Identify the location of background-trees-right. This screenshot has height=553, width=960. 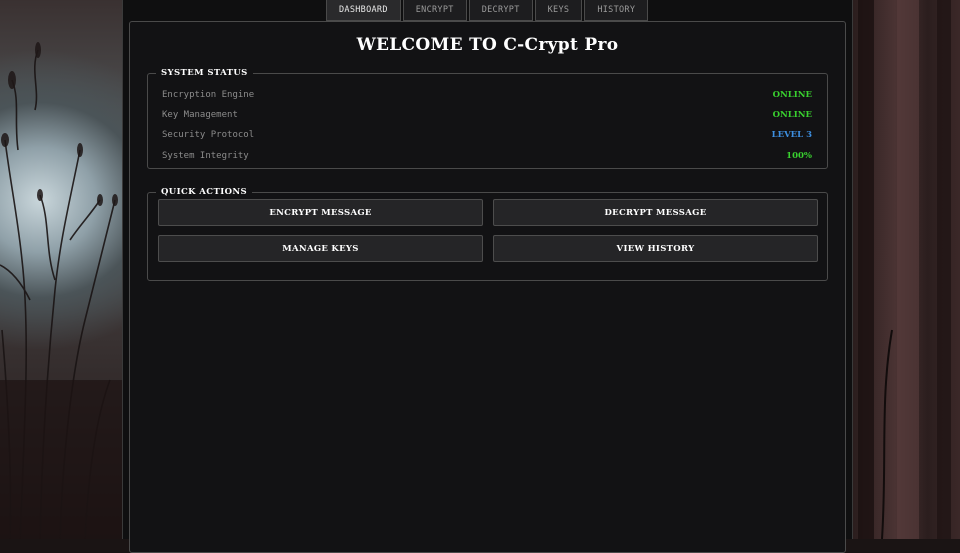
(904, 269).